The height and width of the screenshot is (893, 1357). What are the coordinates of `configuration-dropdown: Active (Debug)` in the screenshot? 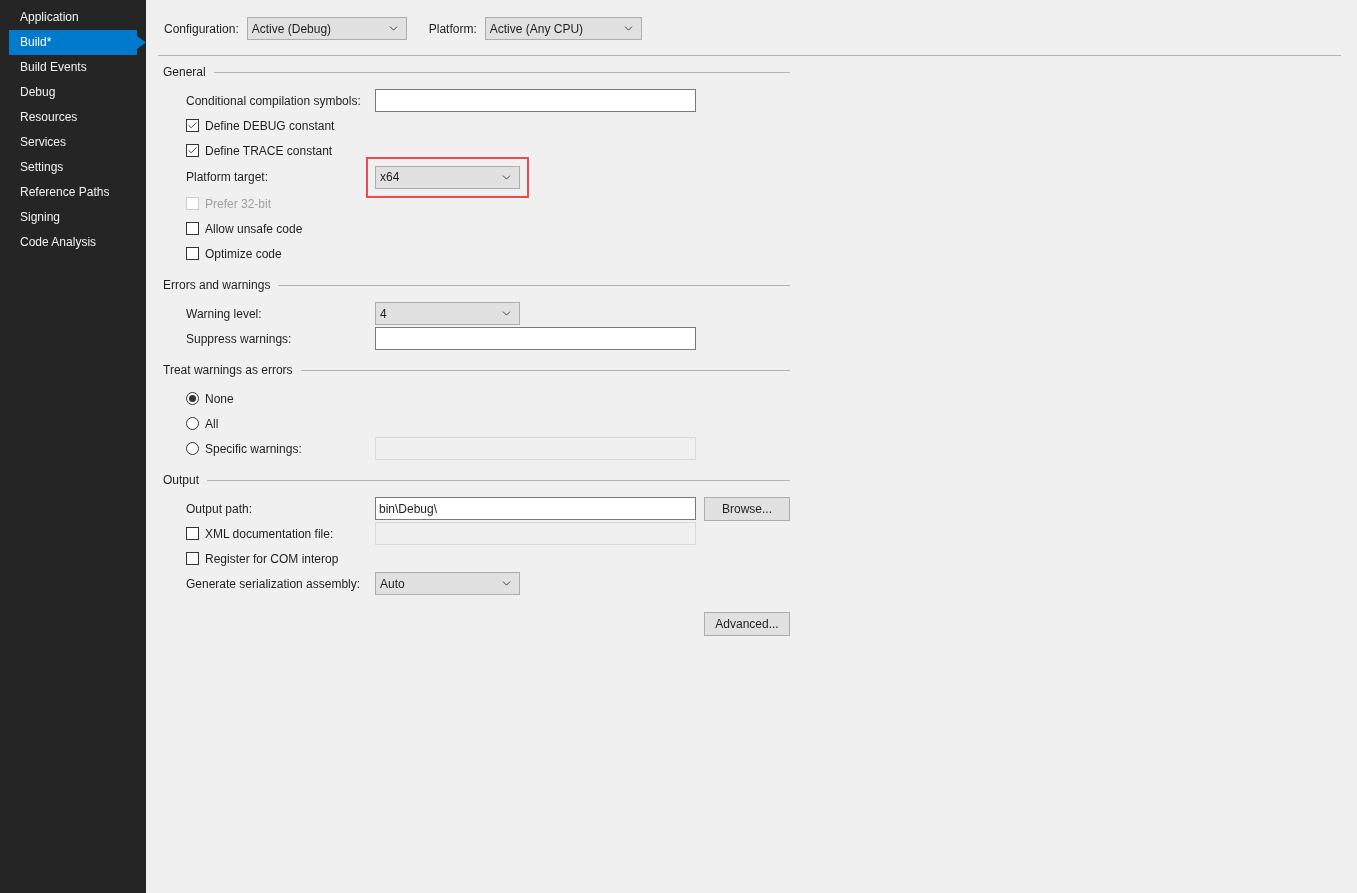 It's located at (326, 28).